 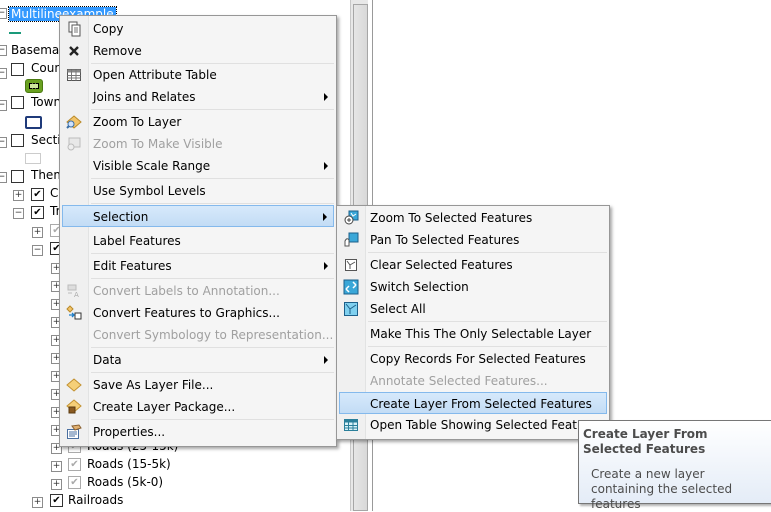 What do you see at coordinates (198, 29) in the screenshot?
I see `menu-item-copy: Copy` at bounding box center [198, 29].